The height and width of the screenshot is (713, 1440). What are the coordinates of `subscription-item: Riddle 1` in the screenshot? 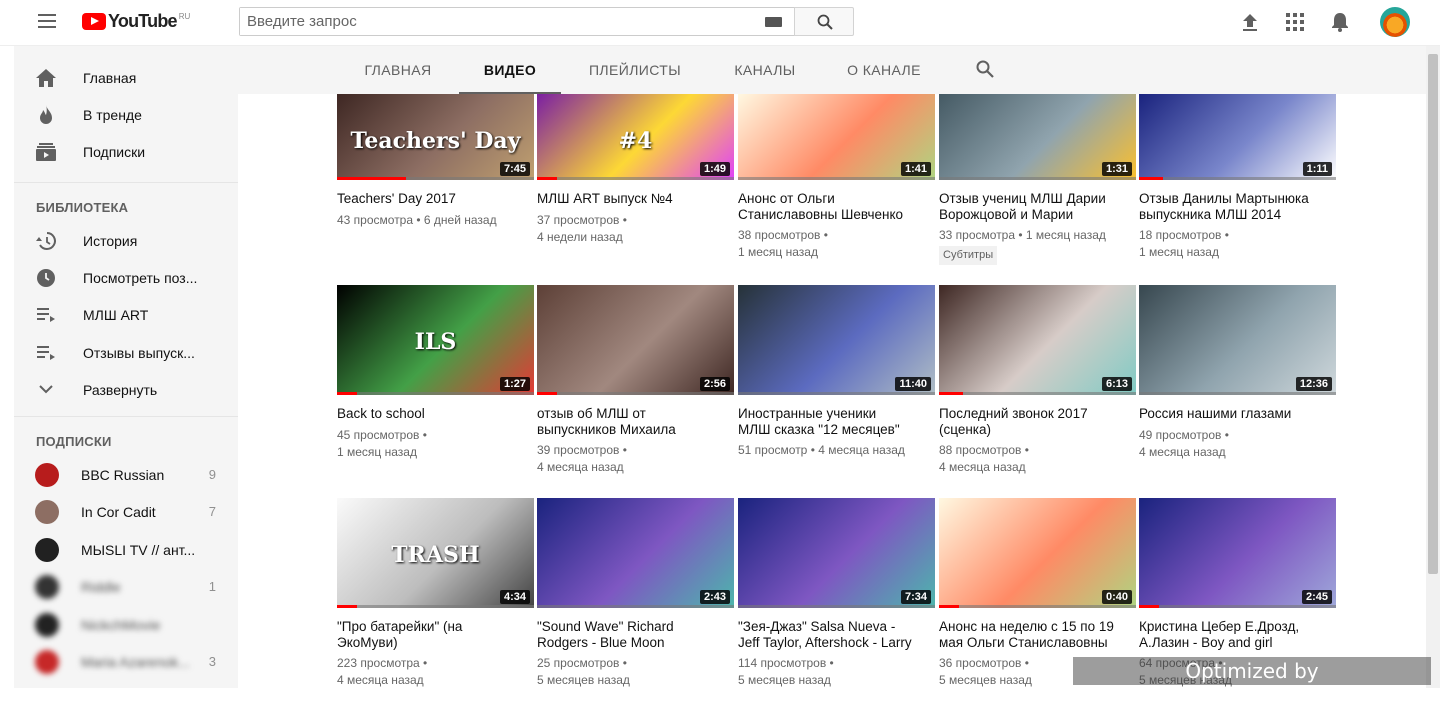 It's located at (126, 586).